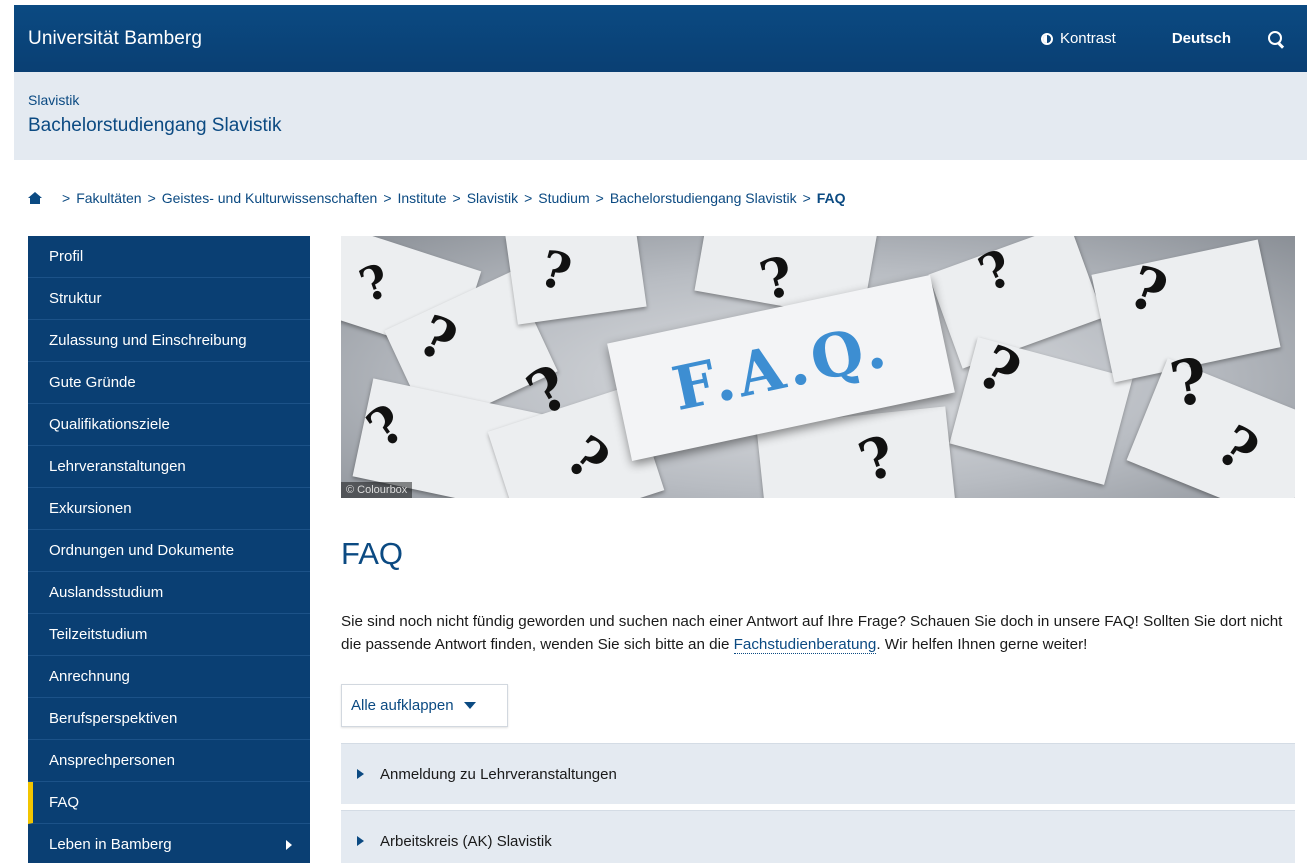 The image size is (1309, 863). Describe the element at coordinates (169, 257) in the screenshot. I see `sidebar-item-profil: Profil` at that location.